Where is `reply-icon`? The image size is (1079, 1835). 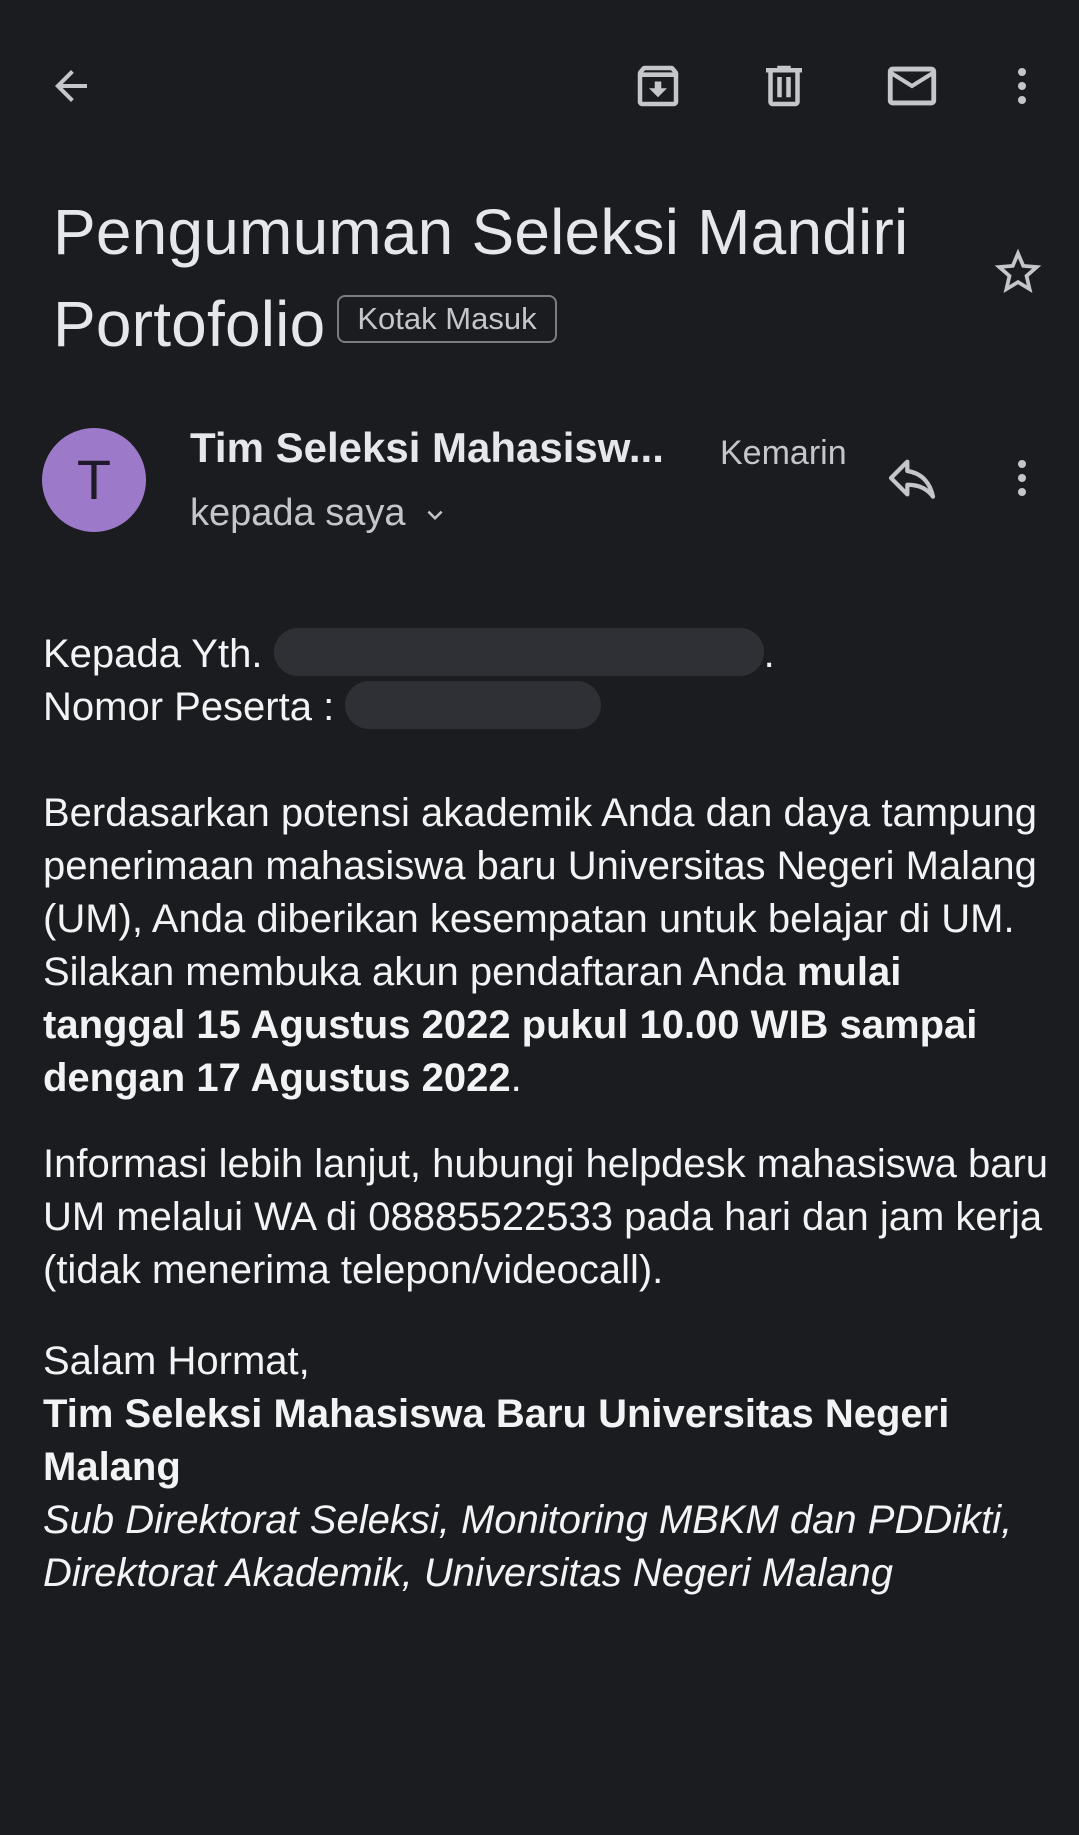
reply-icon is located at coordinates (912, 479).